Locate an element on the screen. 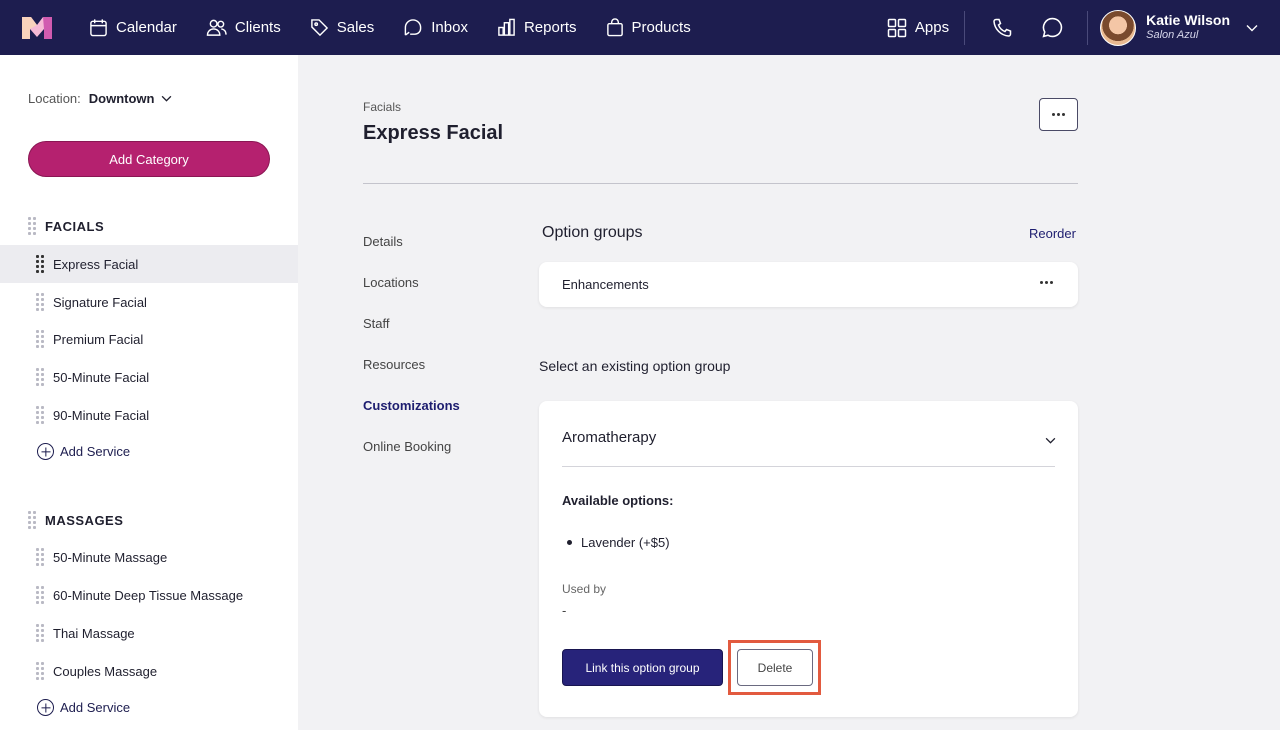 The width and height of the screenshot is (1280, 730). nav-calendar-label: Calendar is located at coordinates (146, 27).